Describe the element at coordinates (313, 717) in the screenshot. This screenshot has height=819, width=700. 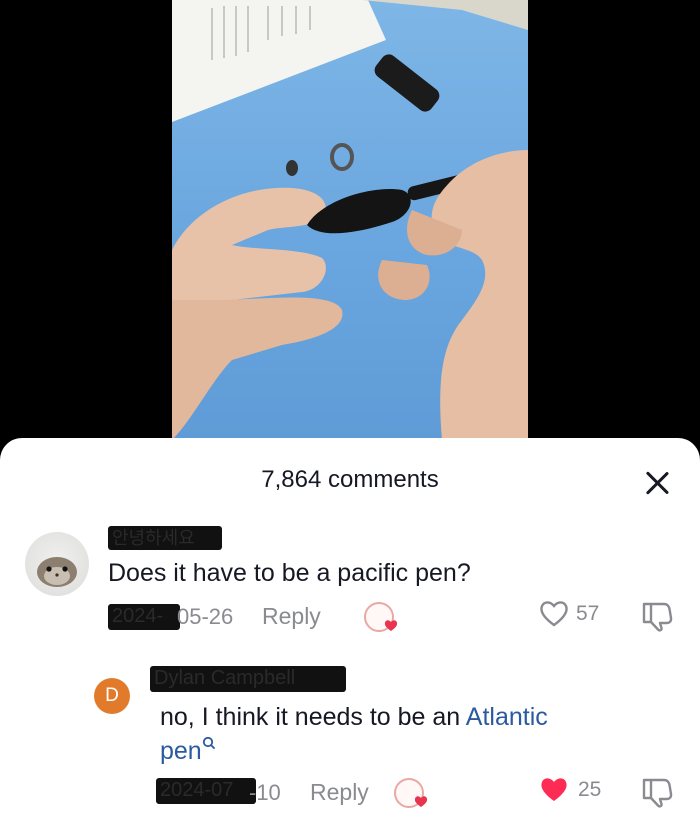
I see `reply-text-prefix: no, I think it needs to be an` at that location.